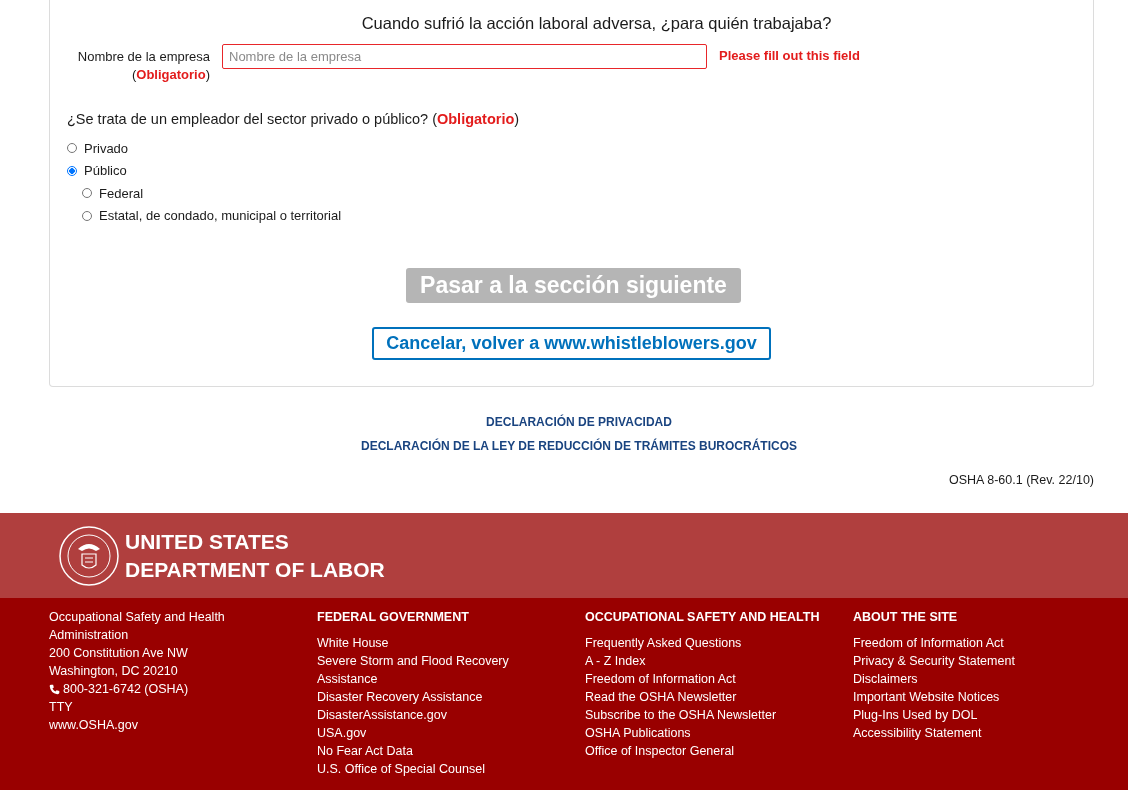  What do you see at coordinates (342, 733) in the screenshot?
I see `footer-link: USA.gov` at bounding box center [342, 733].